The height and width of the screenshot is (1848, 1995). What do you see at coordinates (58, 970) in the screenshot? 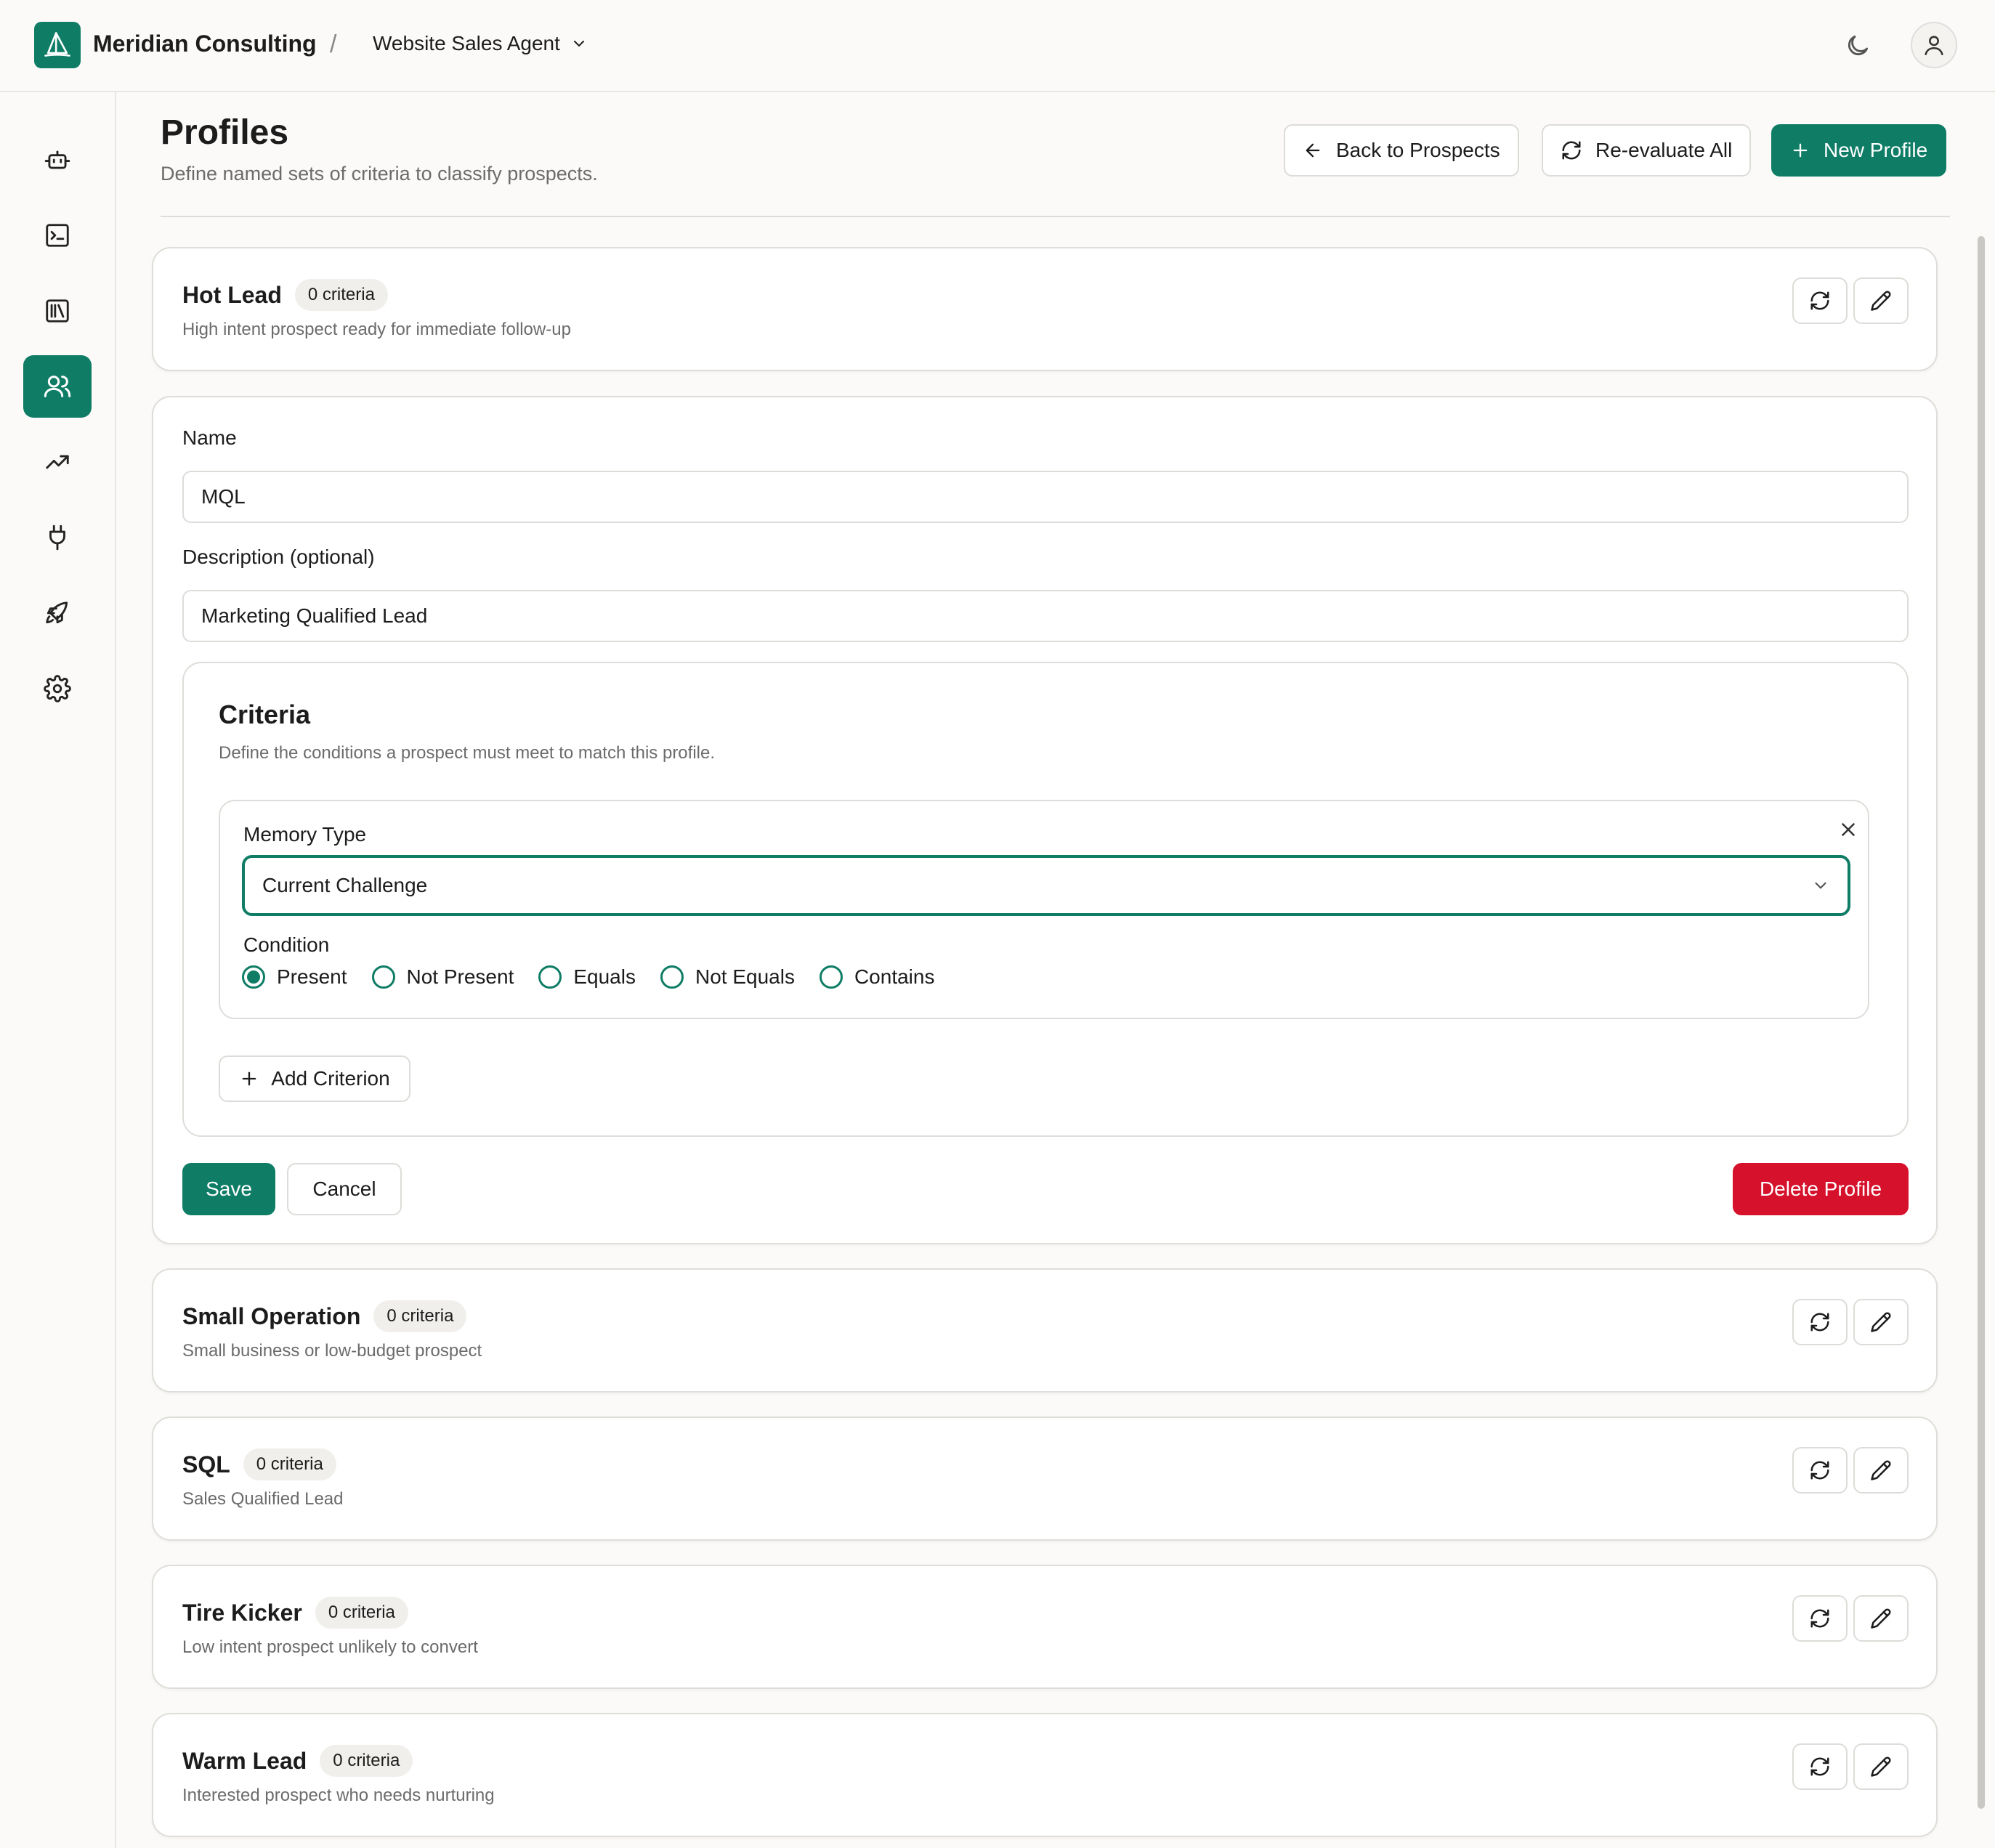
I see `sidebar` at bounding box center [58, 970].